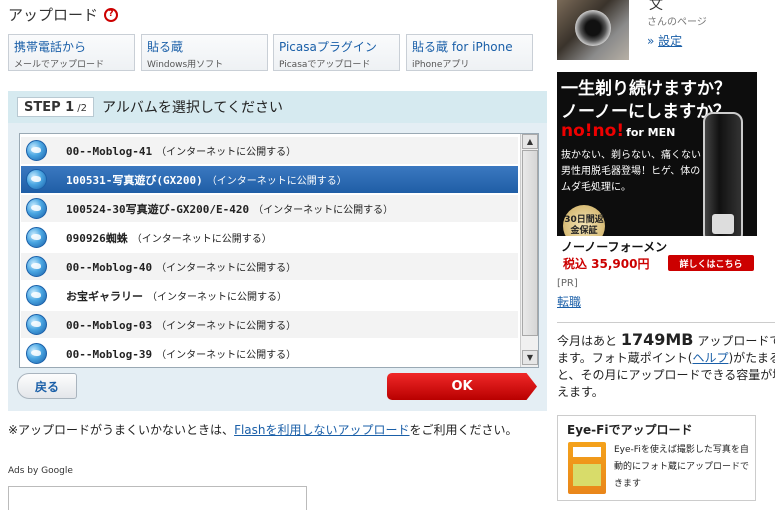 This screenshot has height=510, width=775. Describe the element at coordinates (614, 247) in the screenshot. I see `banner-product-name: ノーノーフォーメン` at that location.